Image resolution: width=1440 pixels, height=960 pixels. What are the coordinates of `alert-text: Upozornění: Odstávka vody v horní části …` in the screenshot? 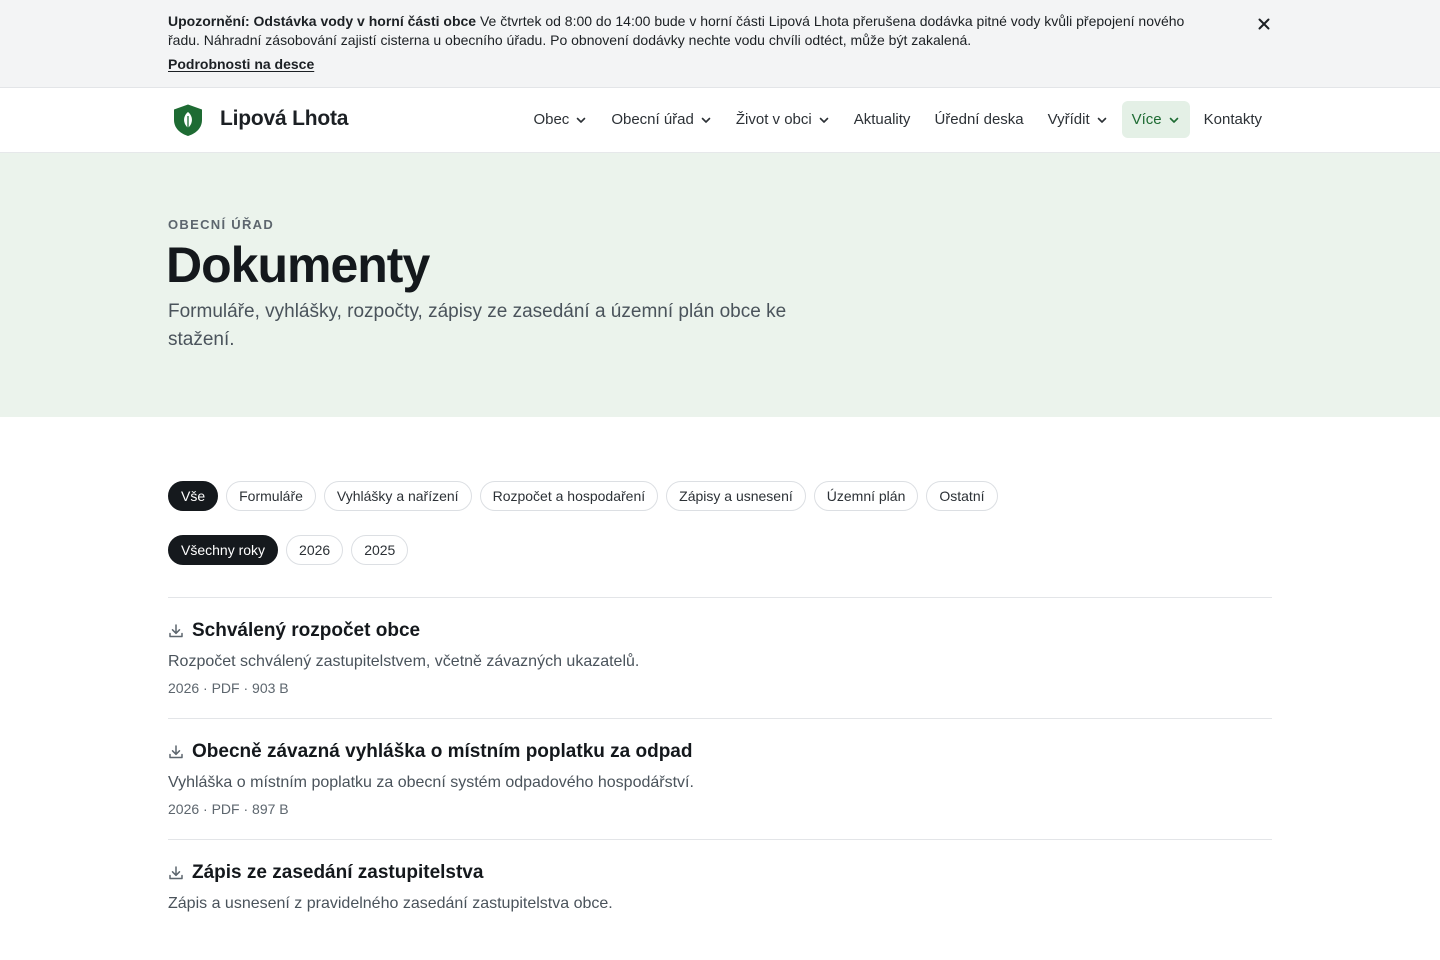 It's located at (688, 31).